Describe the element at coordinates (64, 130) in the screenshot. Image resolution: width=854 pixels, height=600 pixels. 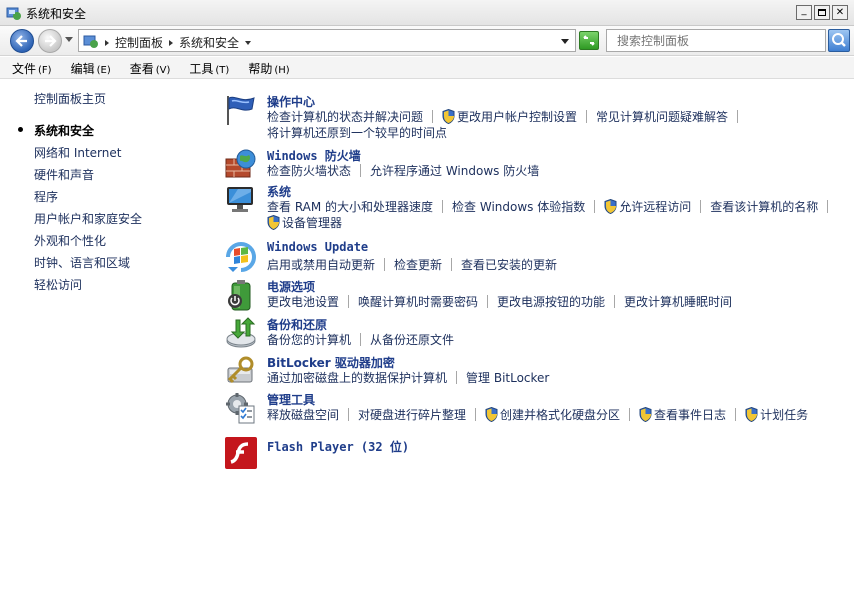
I see `nav-system-security: 系统和安全` at that location.